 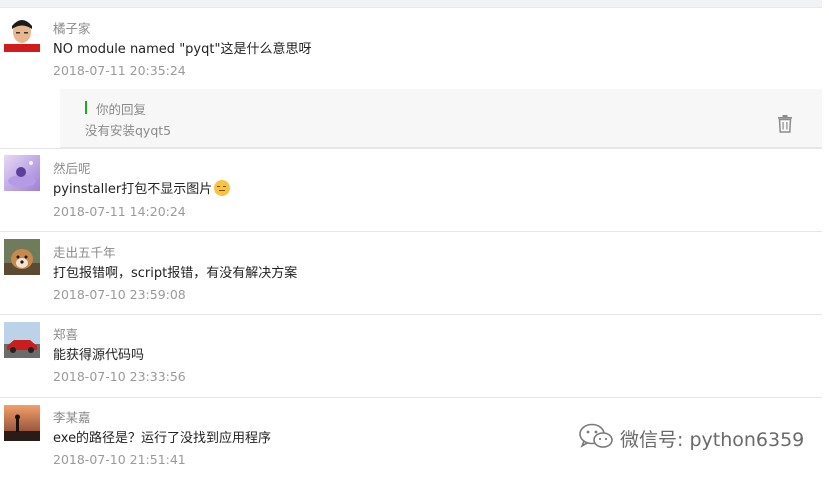 What do you see at coordinates (72, 417) in the screenshot?
I see `comment-nickname: 李某嘉` at bounding box center [72, 417].